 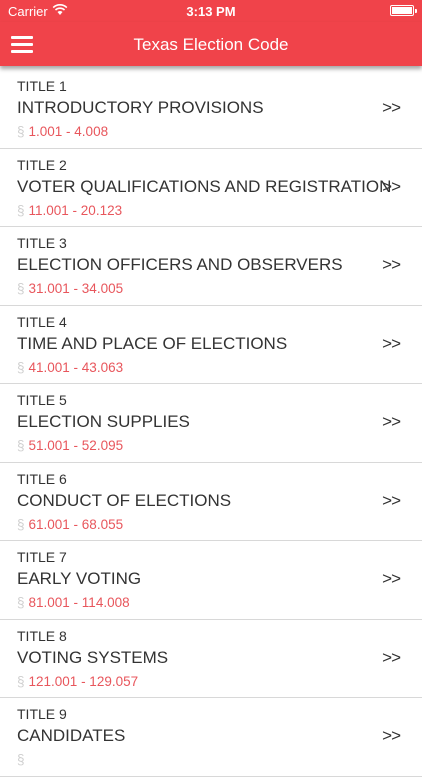 I want to click on title-number: TITLE 3, so click(x=42, y=243).